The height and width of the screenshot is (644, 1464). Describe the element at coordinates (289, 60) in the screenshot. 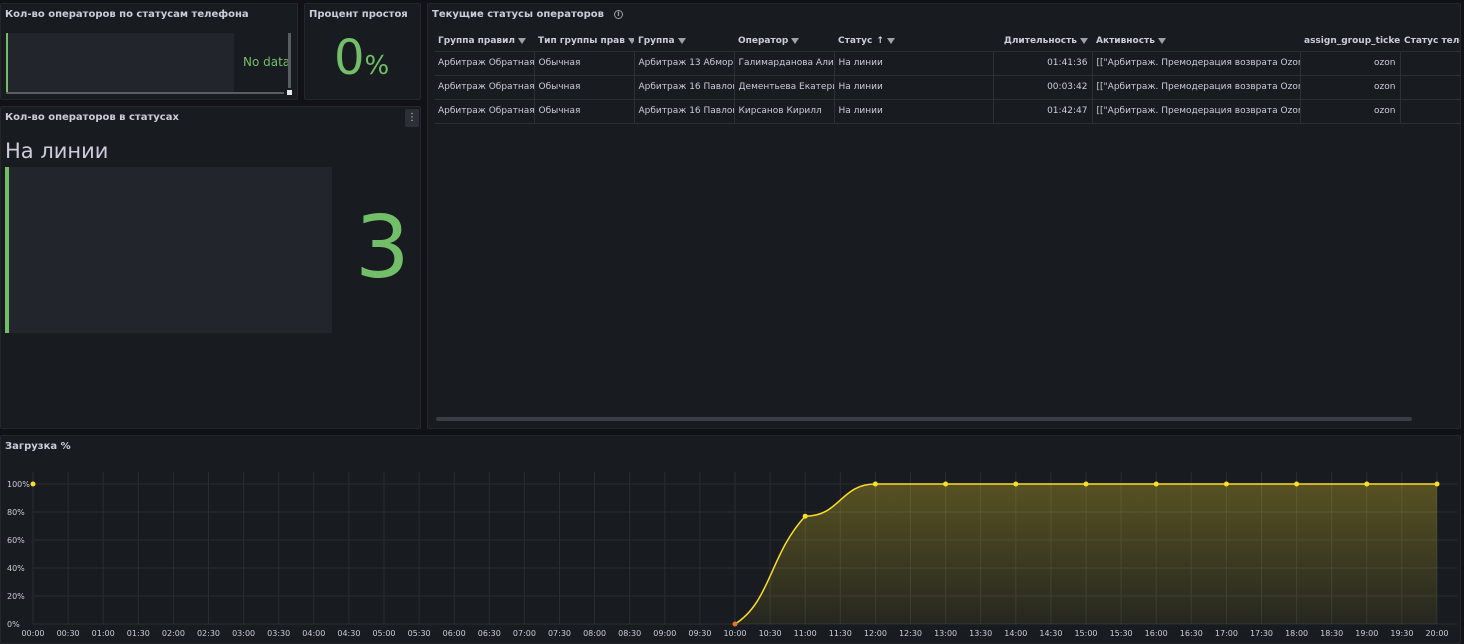

I see `vertical-scrollbar` at that location.